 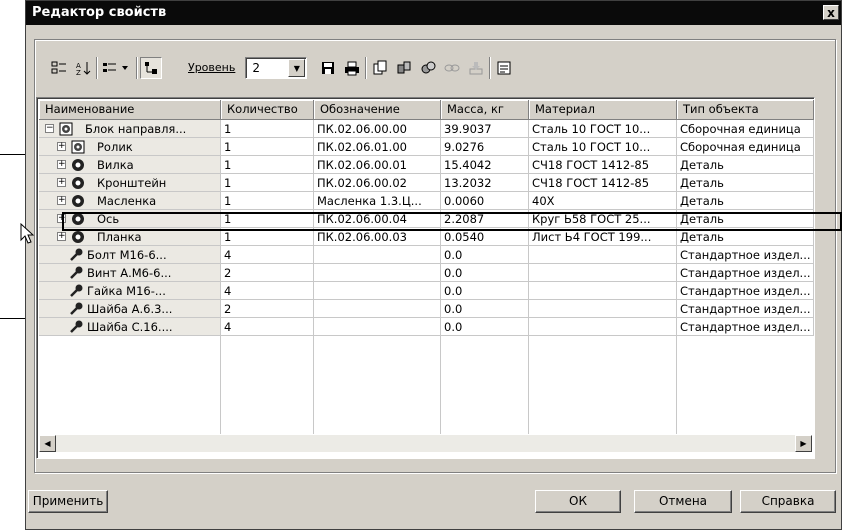 I want to click on link-icon, so click(x=452, y=68).